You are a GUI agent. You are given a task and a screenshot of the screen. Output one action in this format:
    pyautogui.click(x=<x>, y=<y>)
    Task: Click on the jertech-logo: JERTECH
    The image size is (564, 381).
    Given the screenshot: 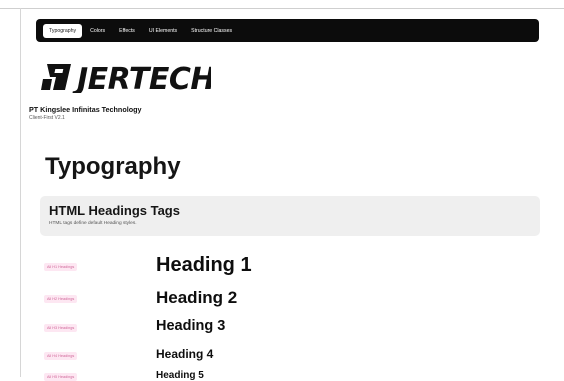 What is the action you would take?
    pyautogui.click(x=126, y=77)
    